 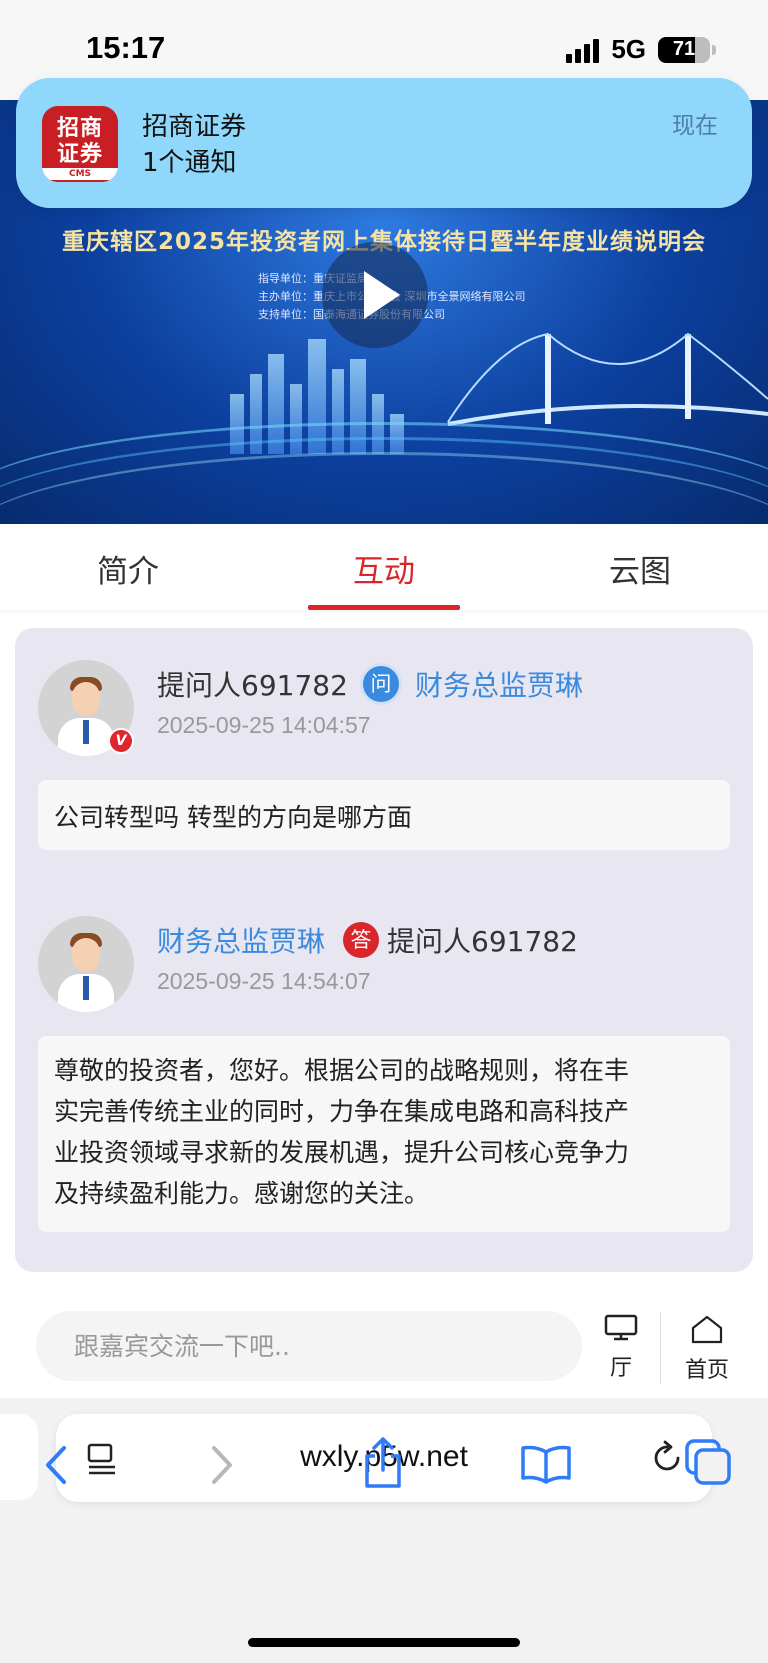 What do you see at coordinates (621, 1327) in the screenshot?
I see `monitor-icon` at bounding box center [621, 1327].